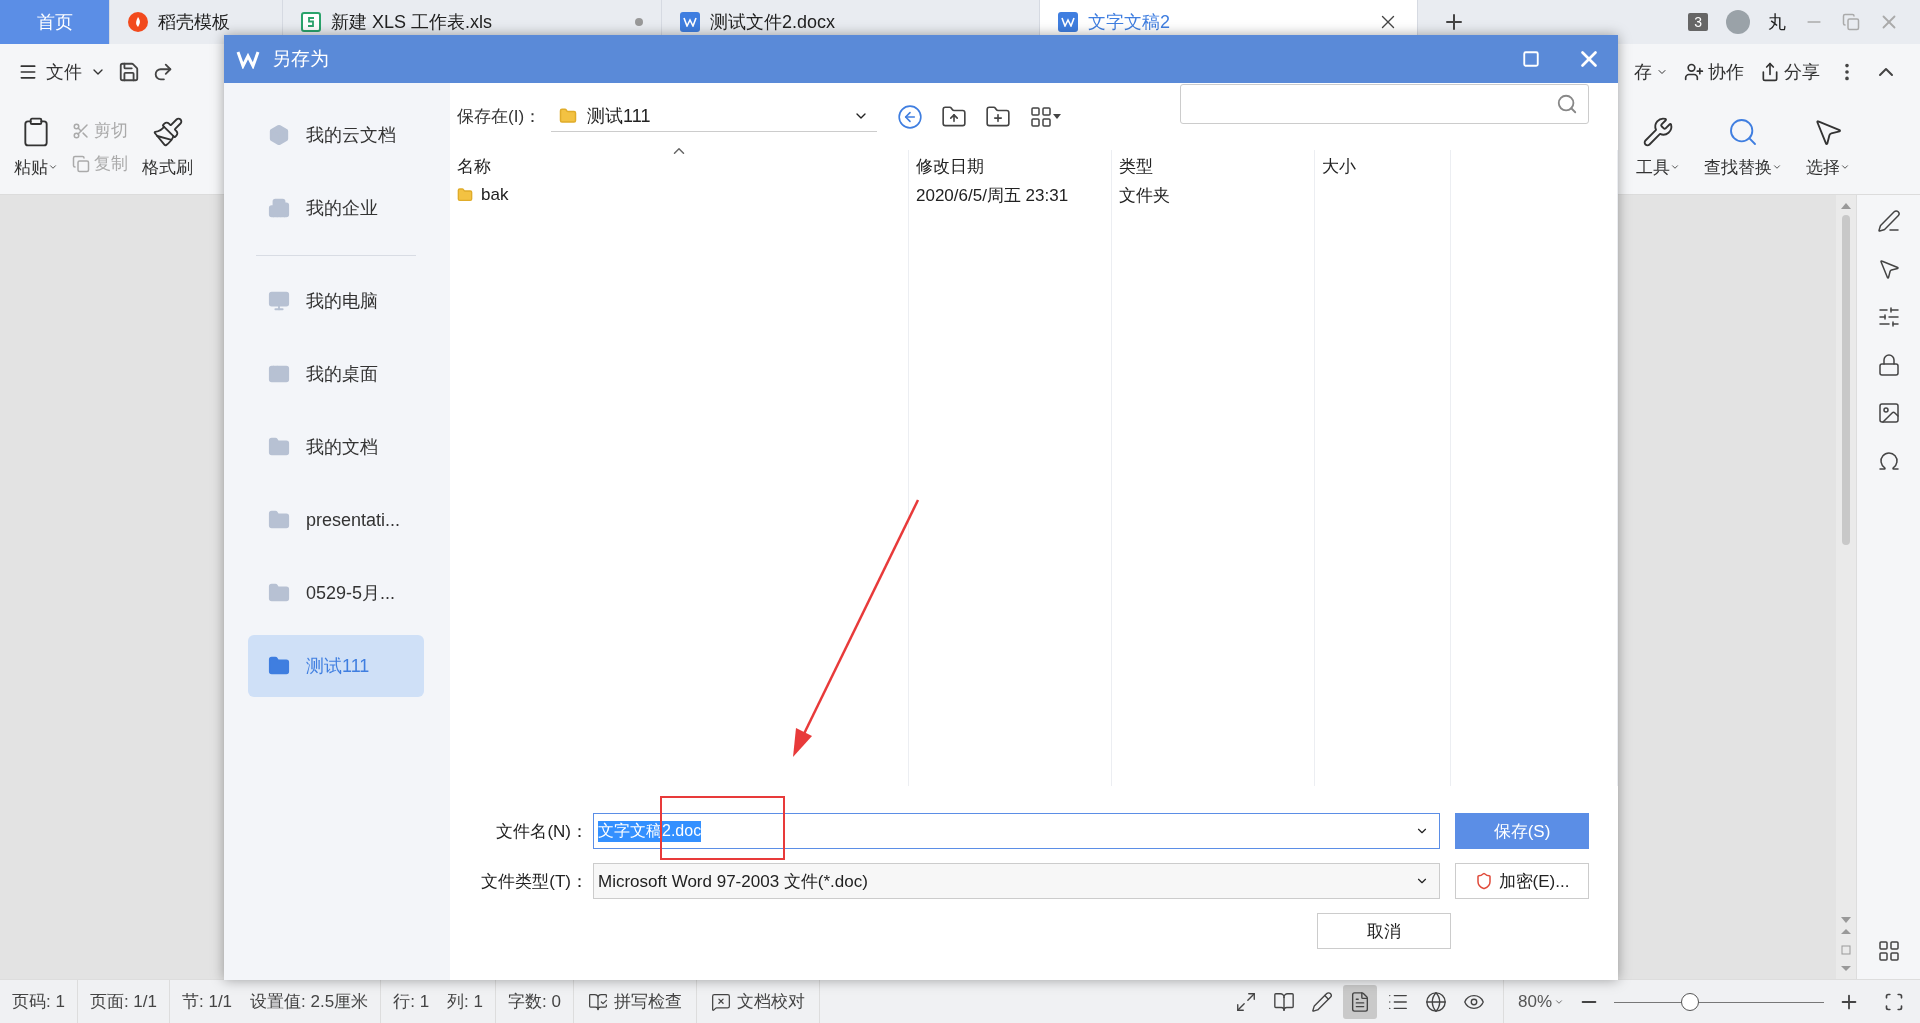  What do you see at coordinates (1694, 72) in the screenshot?
I see `add-user-icon` at bounding box center [1694, 72].